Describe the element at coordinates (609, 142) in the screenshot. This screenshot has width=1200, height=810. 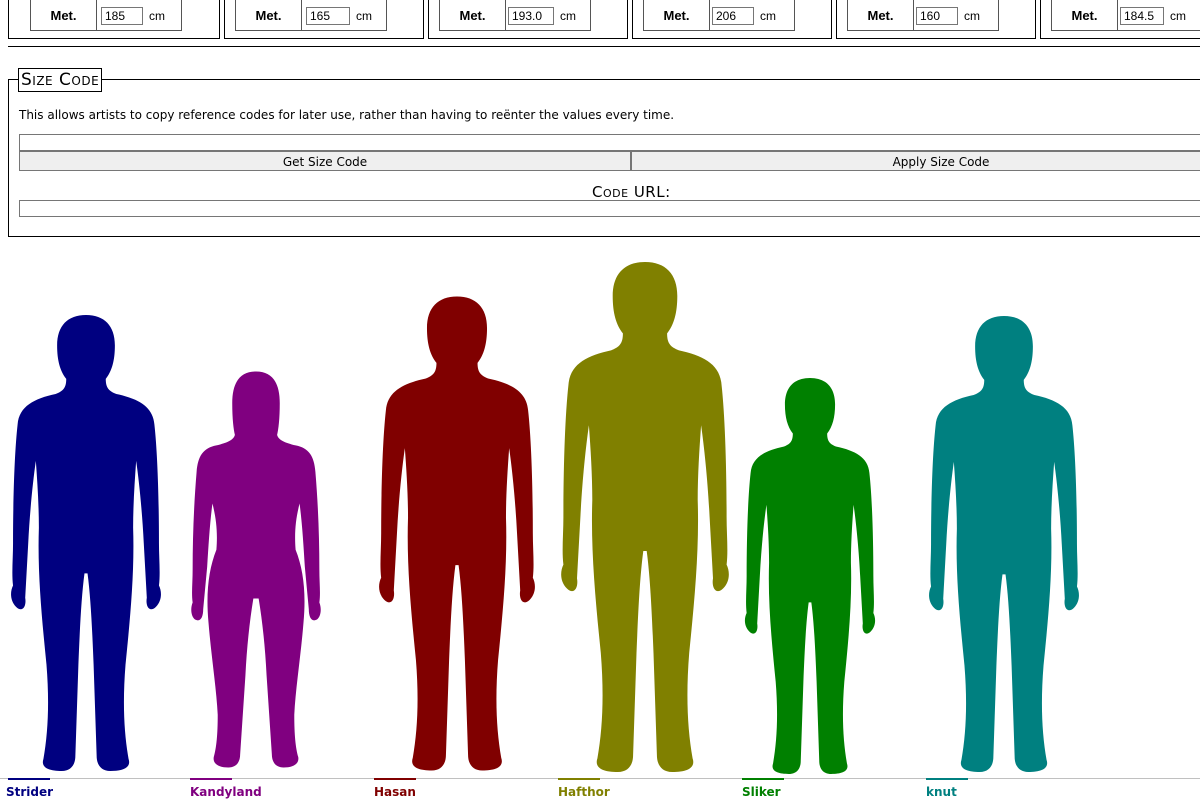
I see `size-code-input` at that location.